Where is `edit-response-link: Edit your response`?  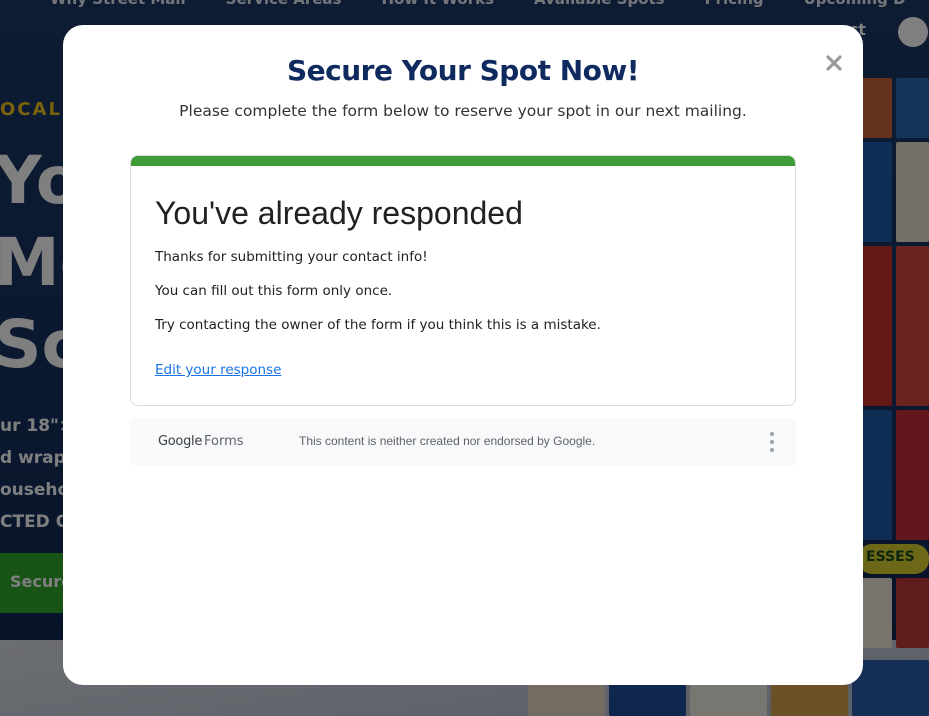 edit-response-link: Edit your response is located at coordinates (218, 370).